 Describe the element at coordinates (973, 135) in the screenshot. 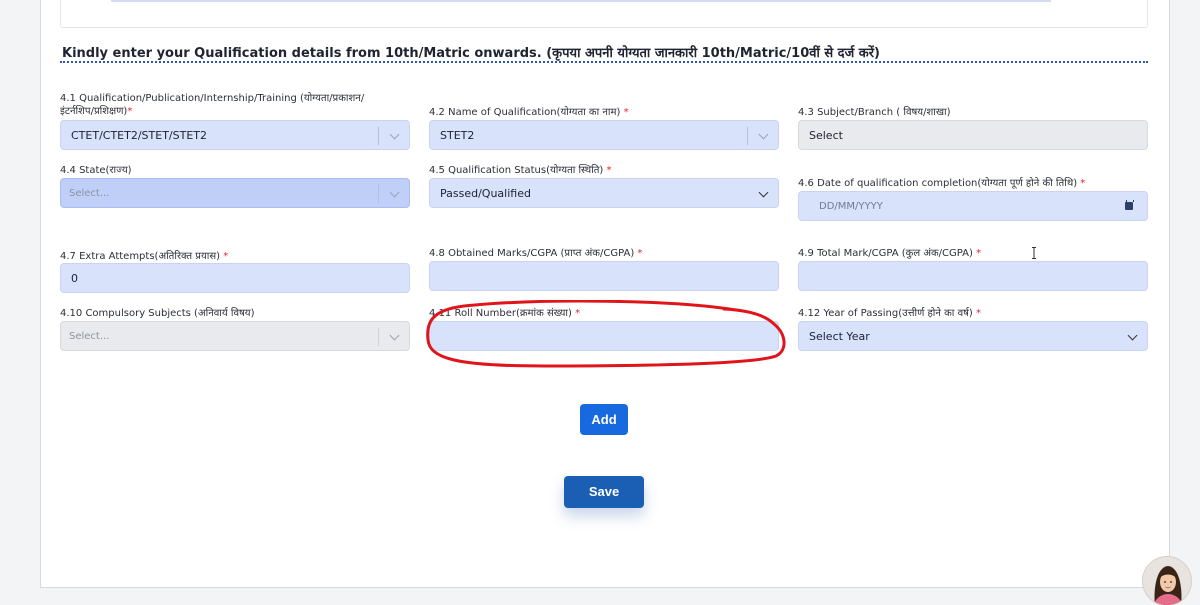

I see `subject-branch-select: Select` at that location.